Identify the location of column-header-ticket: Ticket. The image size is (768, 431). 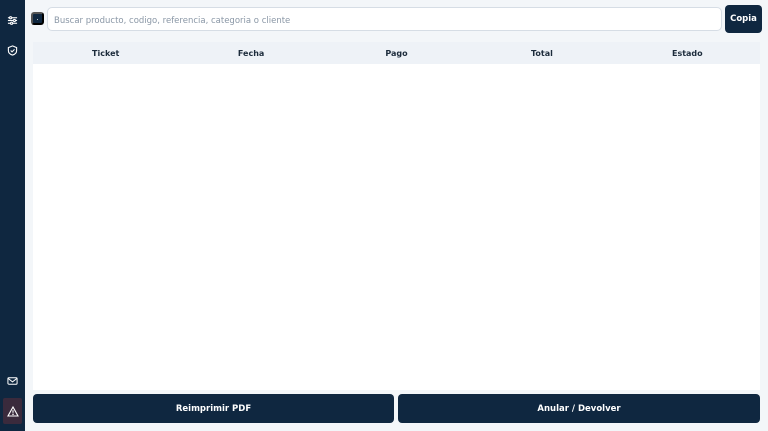
(105, 53).